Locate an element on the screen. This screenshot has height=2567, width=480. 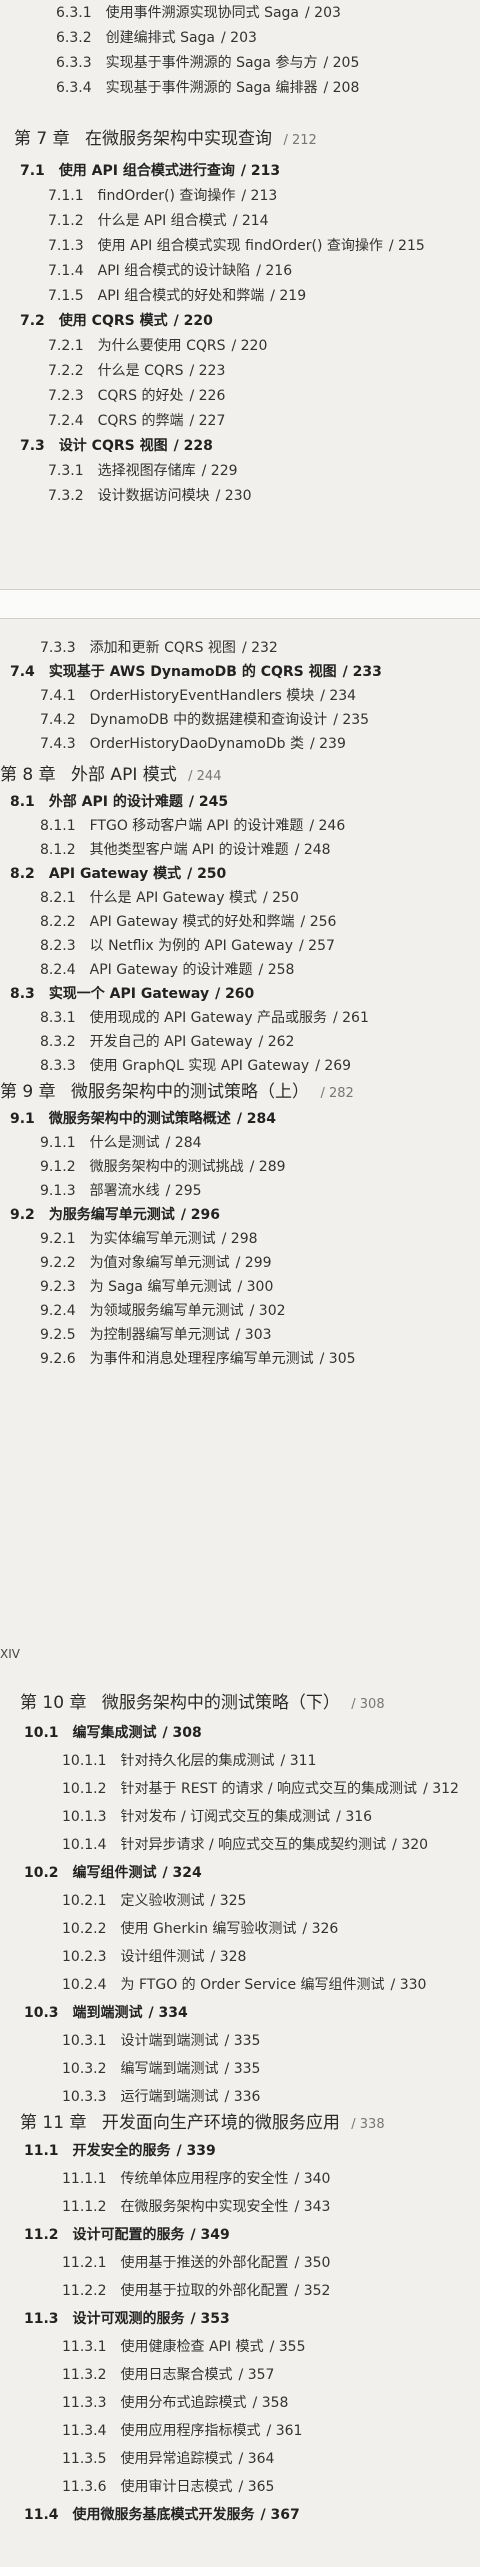
toc-subsection-entry: 7.2.4 CQRS 的弊端 / 227 is located at coordinates (136, 421).